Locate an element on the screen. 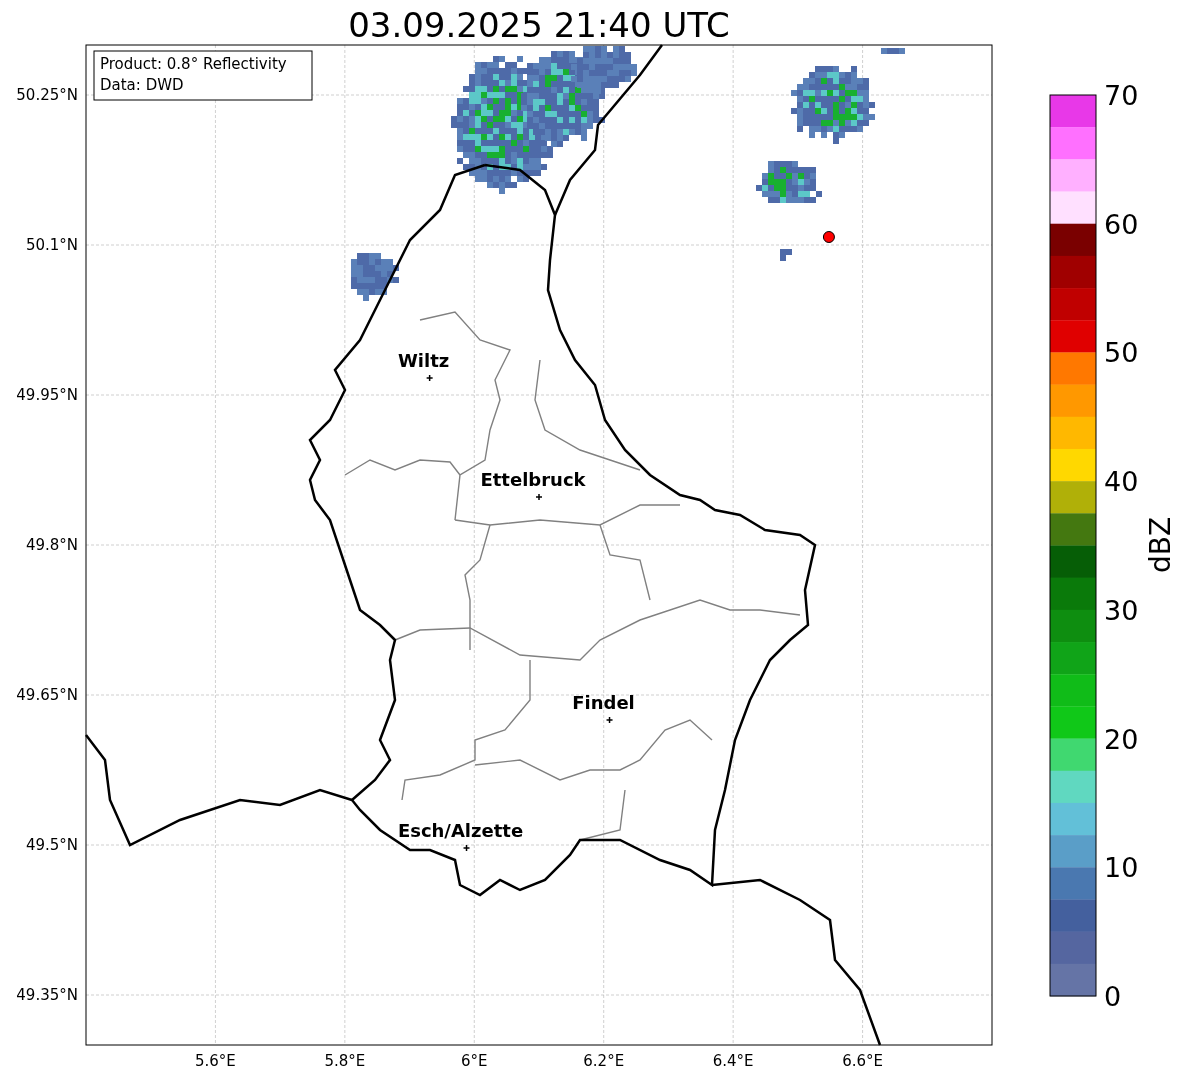  colorbar-label: dBZ is located at coordinates (1160, 545).